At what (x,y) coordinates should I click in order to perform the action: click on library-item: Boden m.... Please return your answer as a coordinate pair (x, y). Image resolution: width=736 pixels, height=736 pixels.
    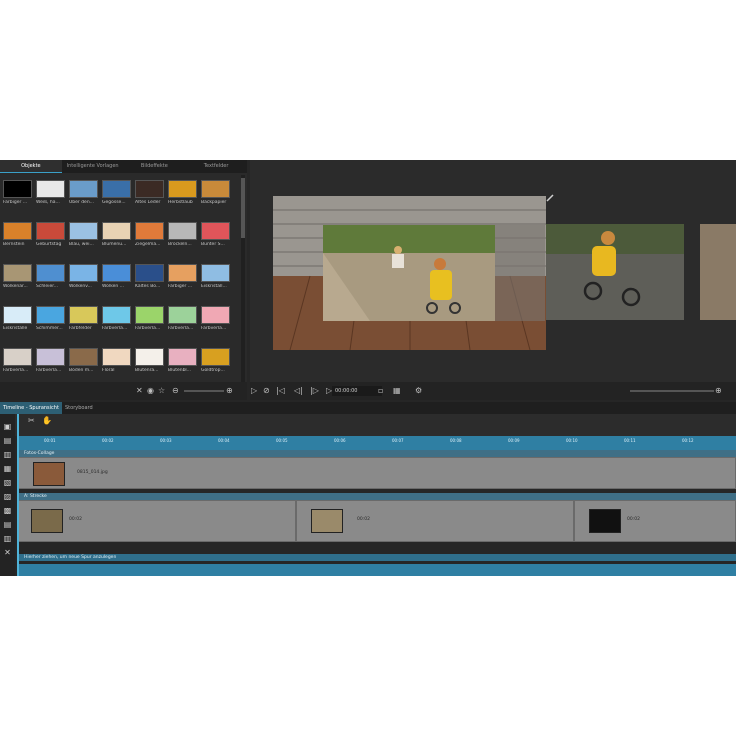
    Looking at the image, I should click on (83, 367).